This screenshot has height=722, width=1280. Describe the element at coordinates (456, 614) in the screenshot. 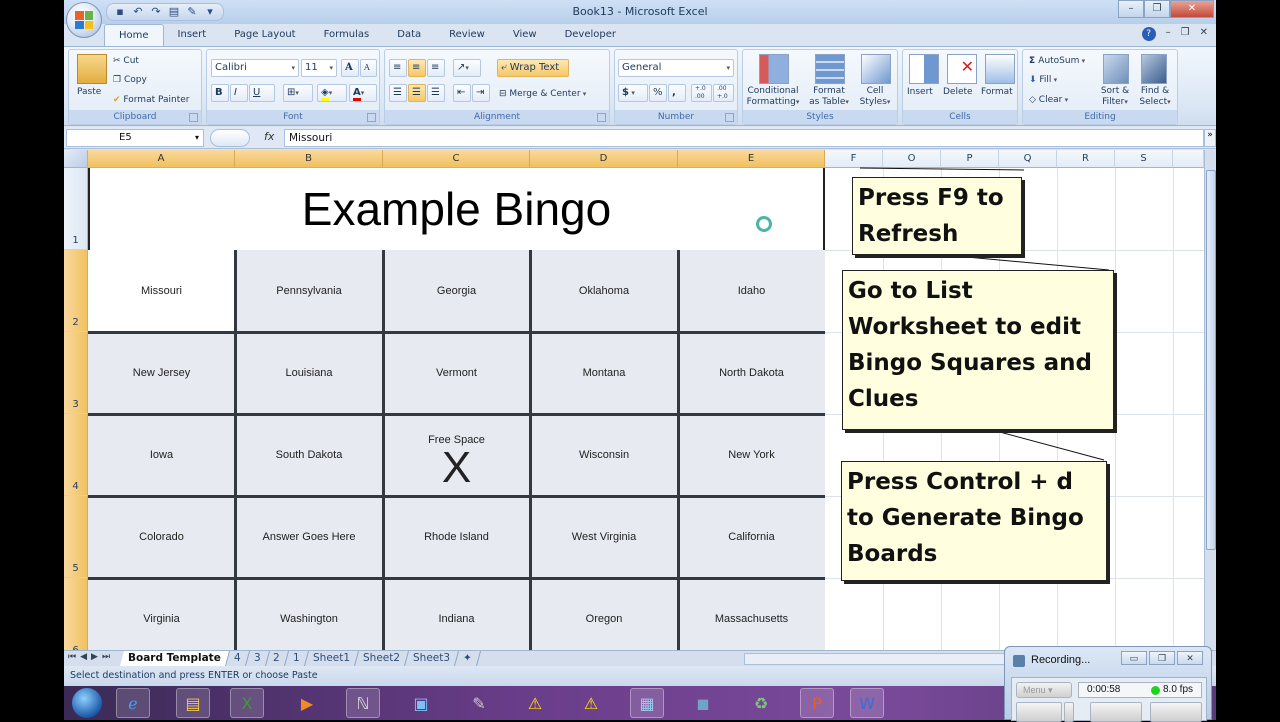

I see `bingo-cell: Indiana` at that location.